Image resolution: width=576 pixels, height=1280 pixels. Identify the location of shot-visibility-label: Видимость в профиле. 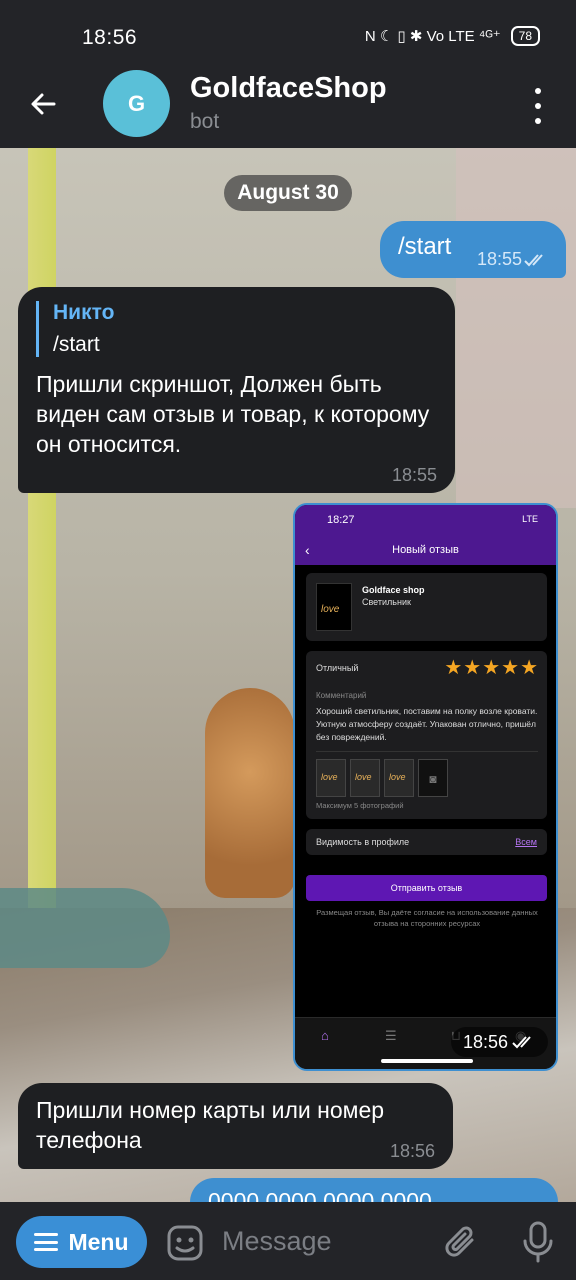
(363, 842).